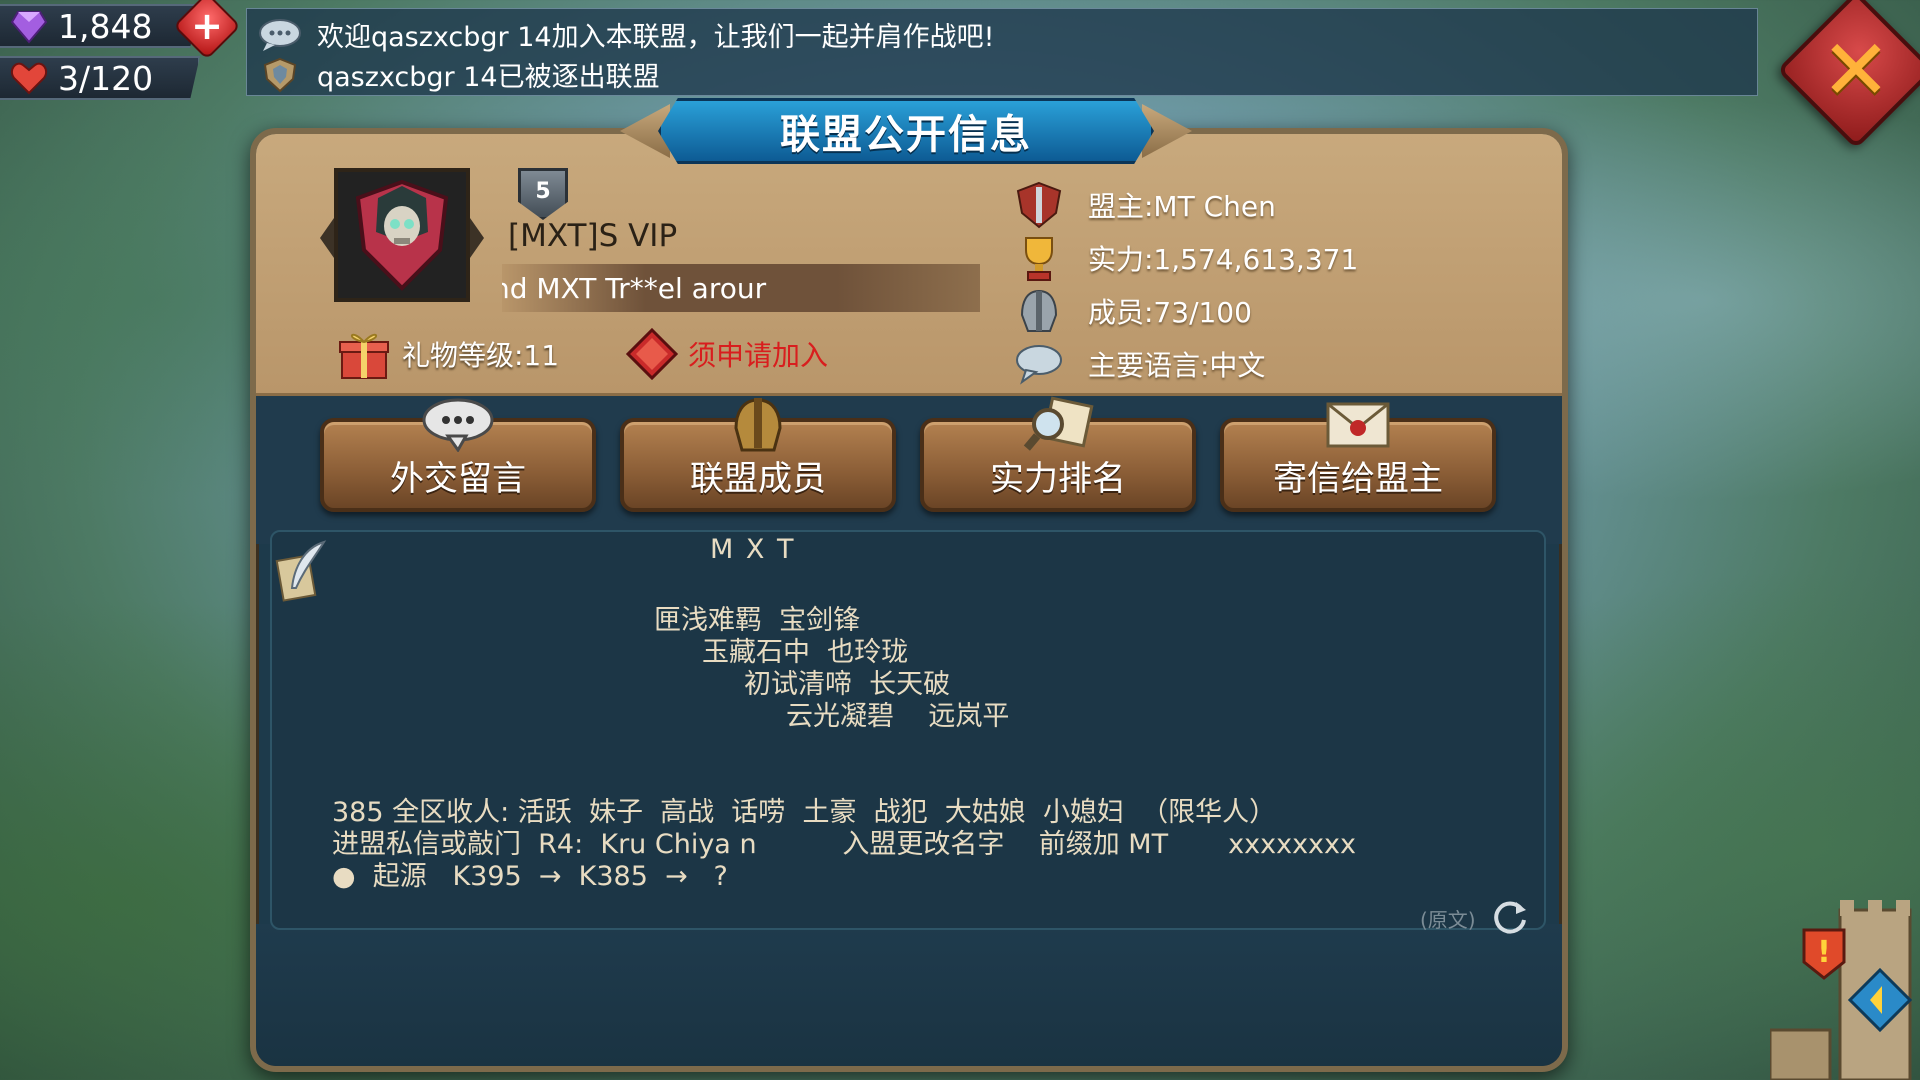 This screenshot has height=1080, width=1920. I want to click on alliance-name: [MXT]S VIP, so click(593, 236).